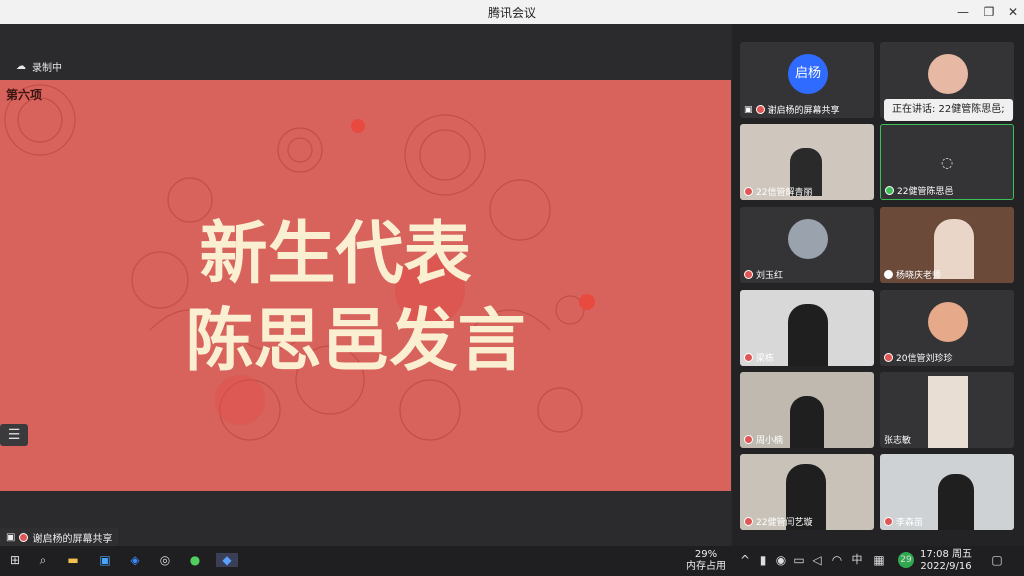  Describe the element at coordinates (919, 276) in the screenshot. I see `participant-name: 杨晓庆老师` at that location.